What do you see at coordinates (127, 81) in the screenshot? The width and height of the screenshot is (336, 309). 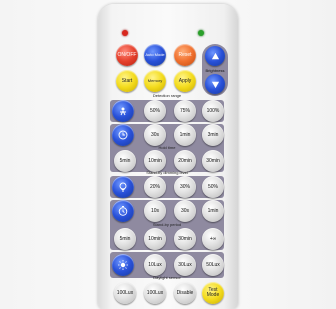 I see `start-button: Start` at bounding box center [127, 81].